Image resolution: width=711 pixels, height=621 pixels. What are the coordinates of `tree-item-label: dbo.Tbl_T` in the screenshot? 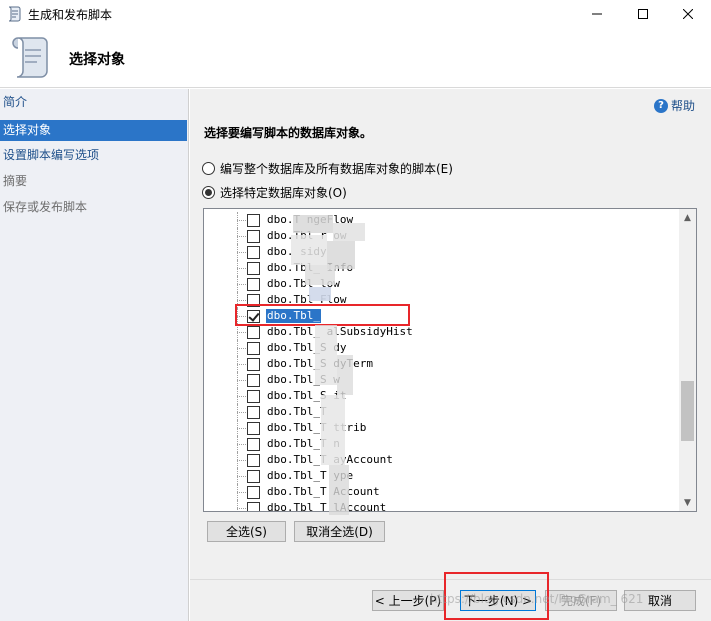 It's located at (297, 411).